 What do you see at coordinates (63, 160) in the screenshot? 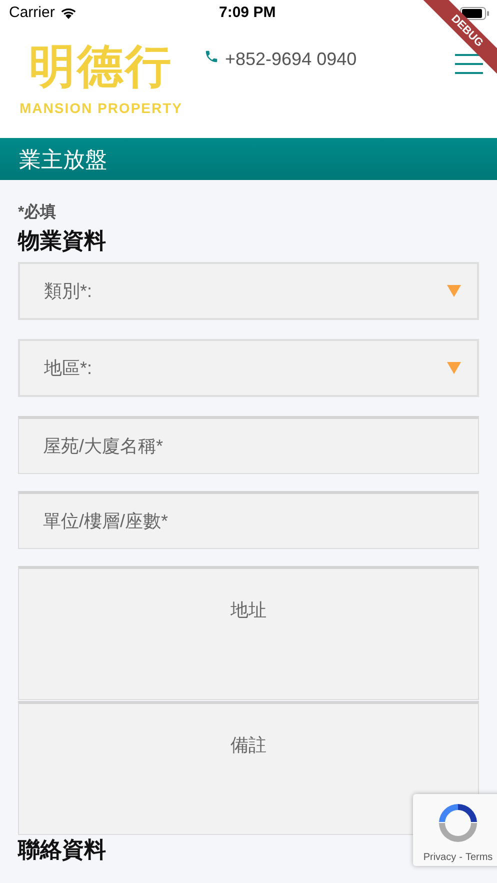
I see `page-title: 業主放盤` at bounding box center [63, 160].